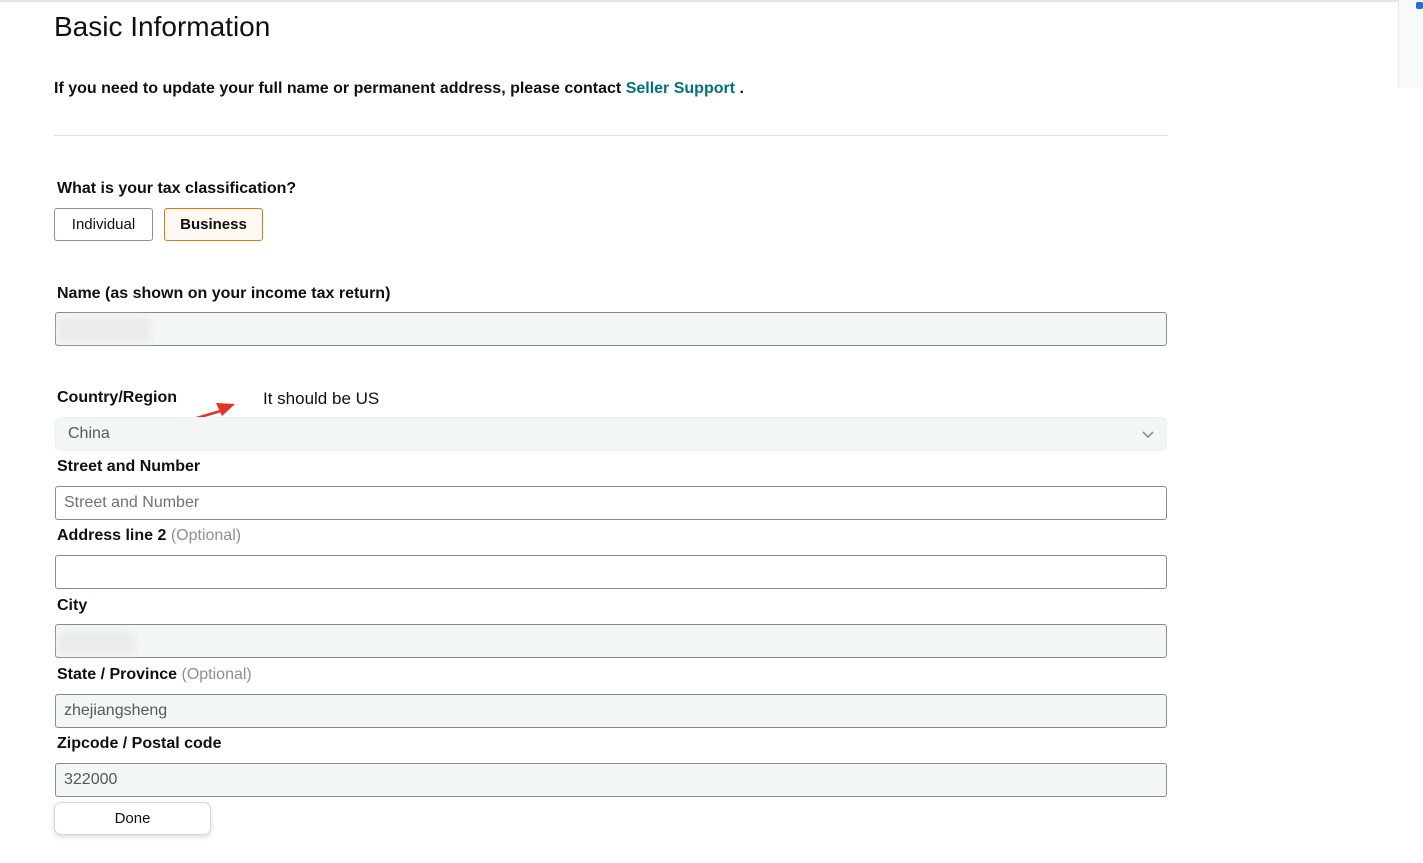 The height and width of the screenshot is (863, 1423). I want to click on city-field, so click(611, 641).